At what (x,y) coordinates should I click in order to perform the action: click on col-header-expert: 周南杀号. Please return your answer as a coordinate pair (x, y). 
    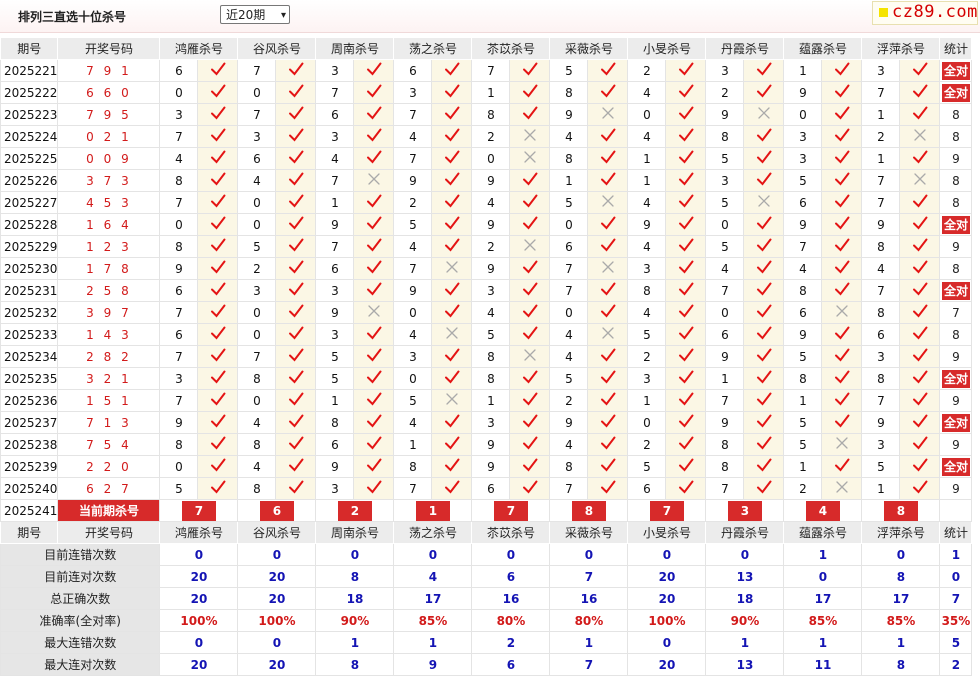
    Looking at the image, I should click on (355, 48).